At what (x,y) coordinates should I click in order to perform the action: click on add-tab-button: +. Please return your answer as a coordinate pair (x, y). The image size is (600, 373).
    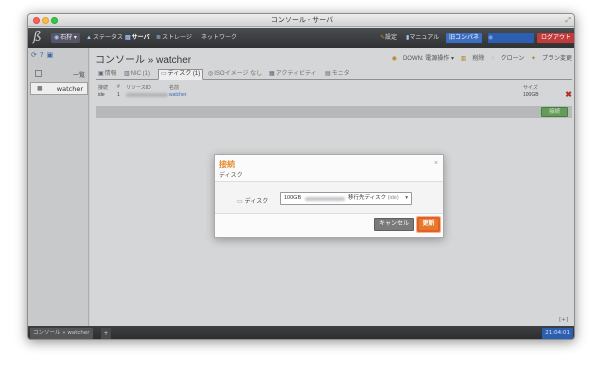
    Looking at the image, I should click on (106, 333).